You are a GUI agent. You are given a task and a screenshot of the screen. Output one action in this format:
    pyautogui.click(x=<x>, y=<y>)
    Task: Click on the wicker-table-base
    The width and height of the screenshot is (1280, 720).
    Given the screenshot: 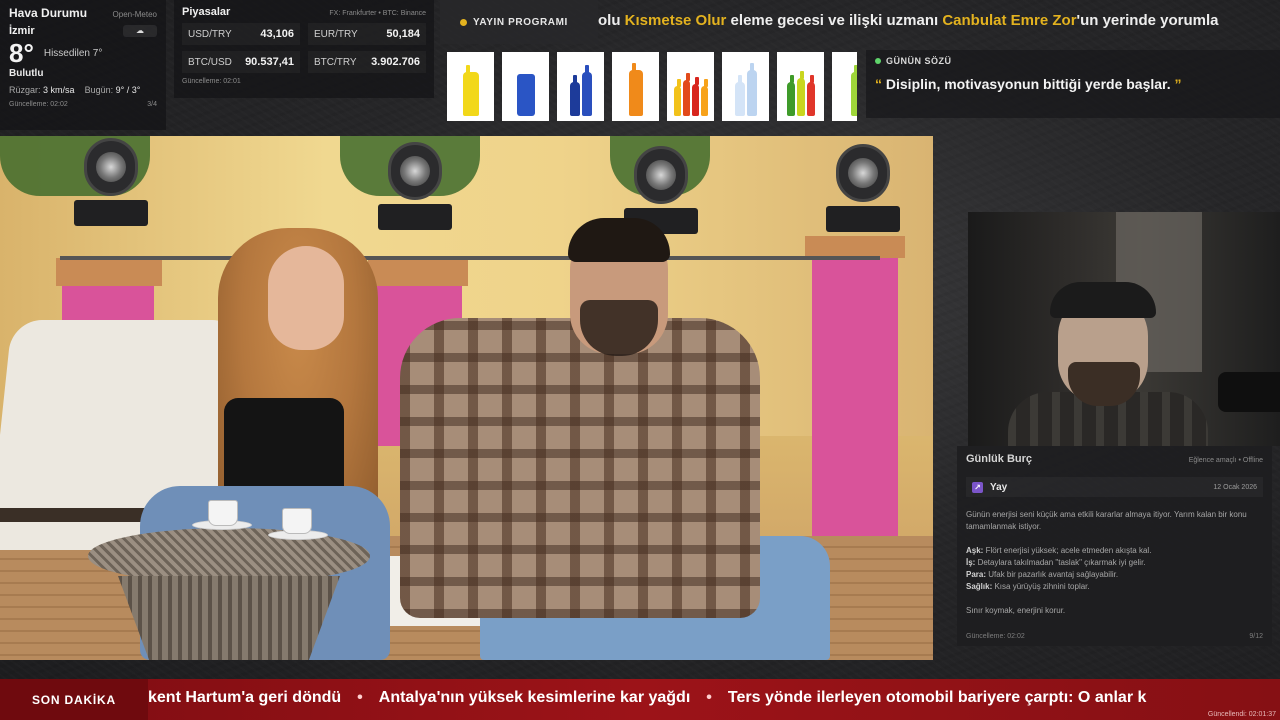 What is the action you would take?
    pyautogui.click(x=229, y=618)
    